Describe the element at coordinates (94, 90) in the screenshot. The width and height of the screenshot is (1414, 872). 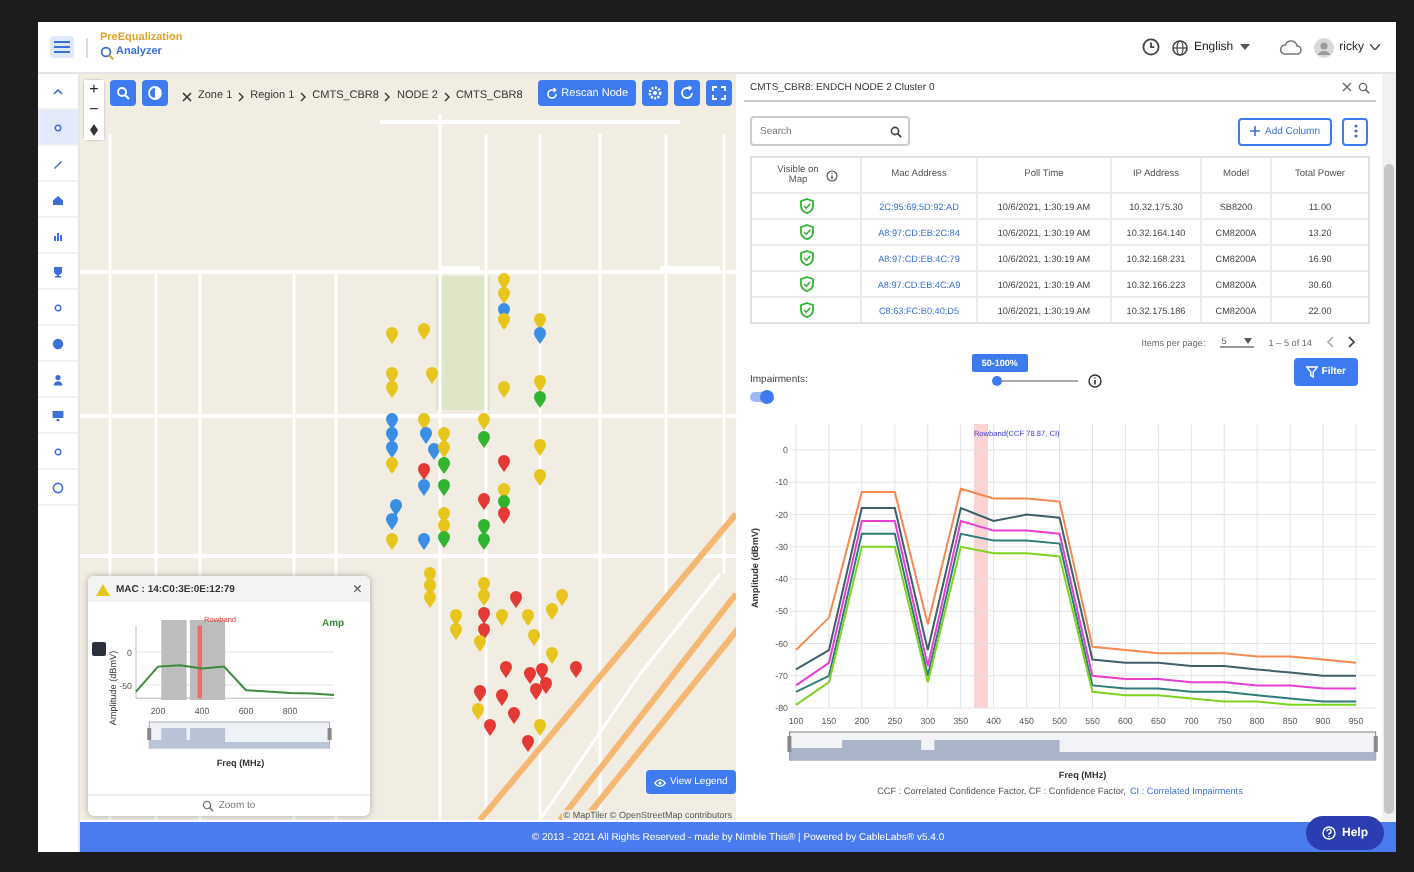
I see `zoom-in-button: +` at that location.